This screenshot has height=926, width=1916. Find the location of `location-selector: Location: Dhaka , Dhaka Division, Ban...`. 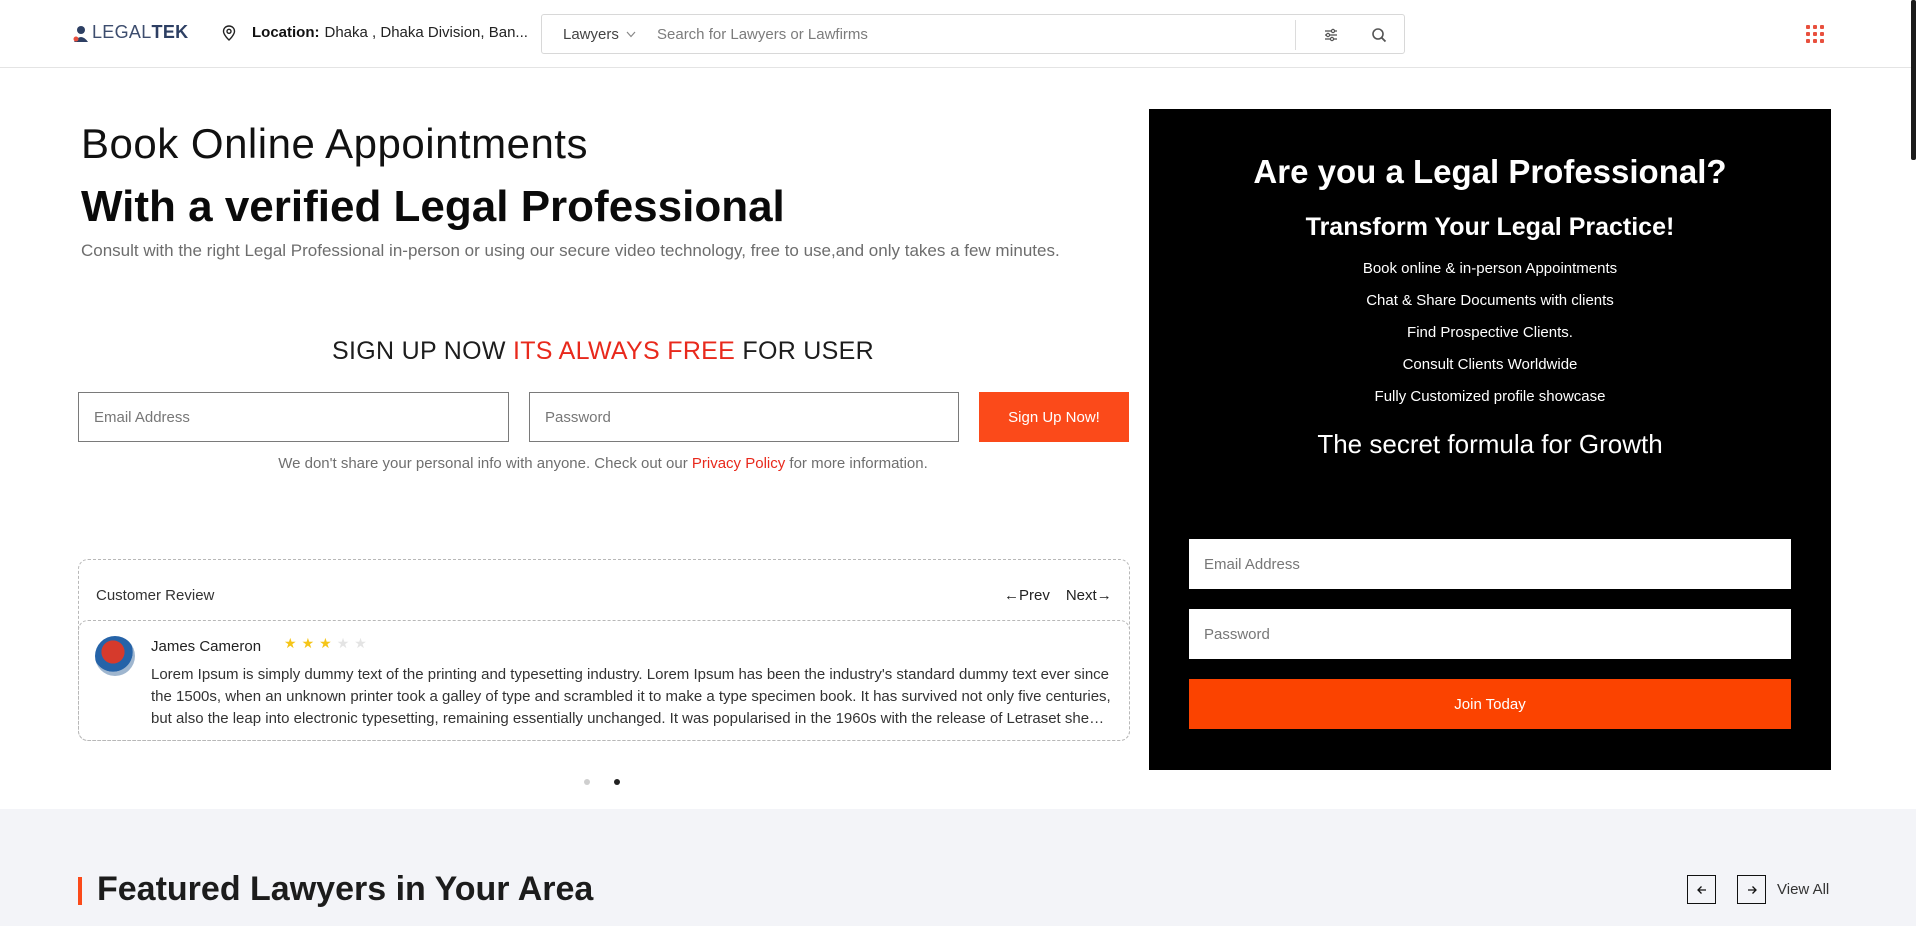

location-selector: Location: Dhaka , Dhaka Division, Ban... is located at coordinates (375, 32).